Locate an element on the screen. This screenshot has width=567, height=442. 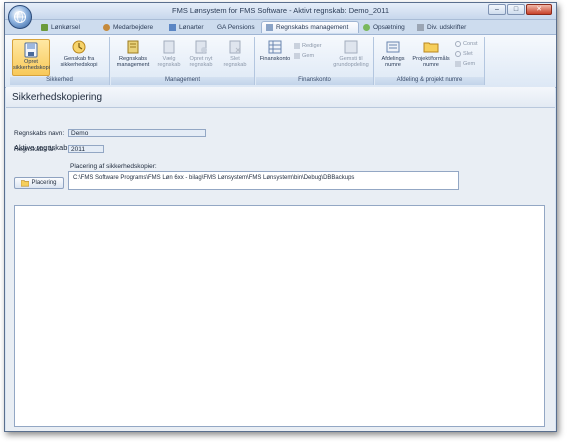
page-title: Sikkerhedskopiering is located at coordinates (57, 97).